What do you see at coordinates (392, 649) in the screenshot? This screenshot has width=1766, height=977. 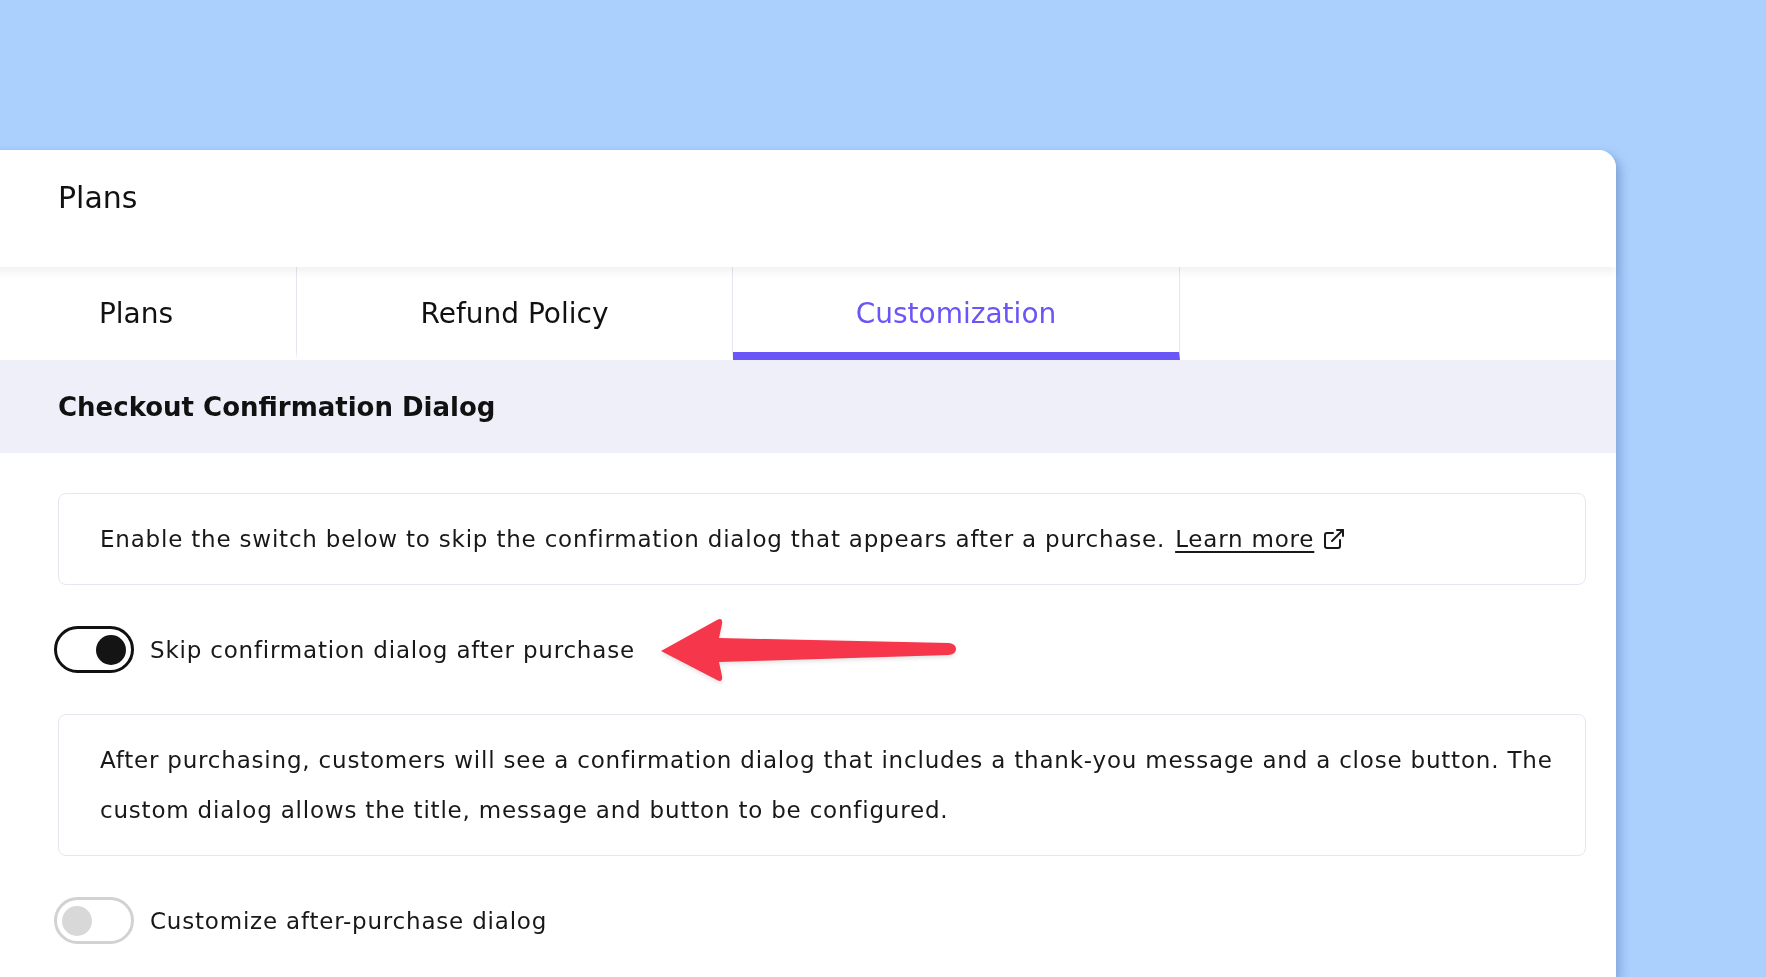 I see `toggle-label: Skip confirmation dialog after purchase` at bounding box center [392, 649].